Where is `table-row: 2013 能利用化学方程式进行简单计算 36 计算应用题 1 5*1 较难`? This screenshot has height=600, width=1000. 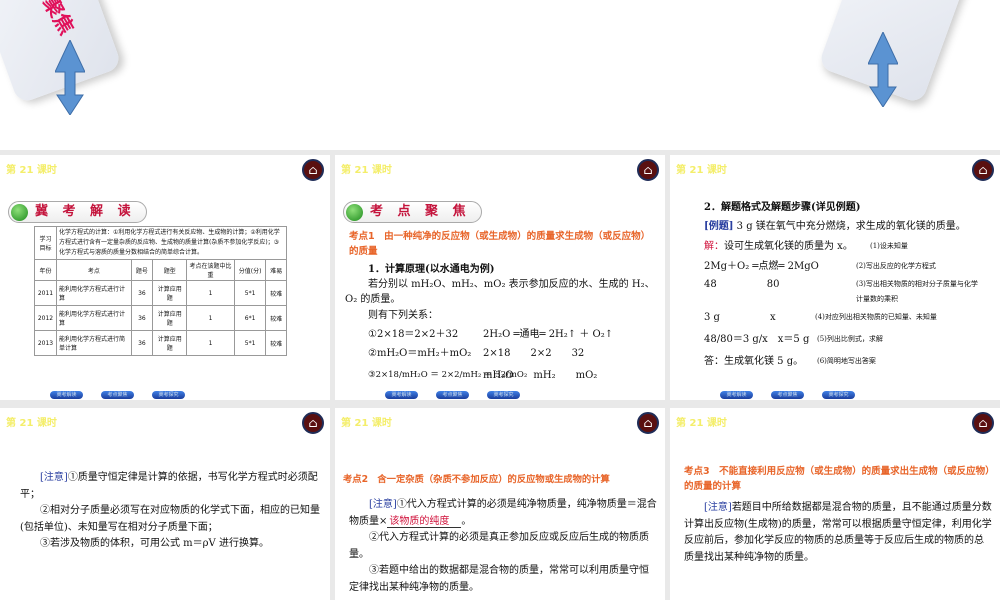 table-row: 2013 能利用化学方程式进行简单计算 36 计算应用题 1 5*1 较难 is located at coordinates (160, 343).